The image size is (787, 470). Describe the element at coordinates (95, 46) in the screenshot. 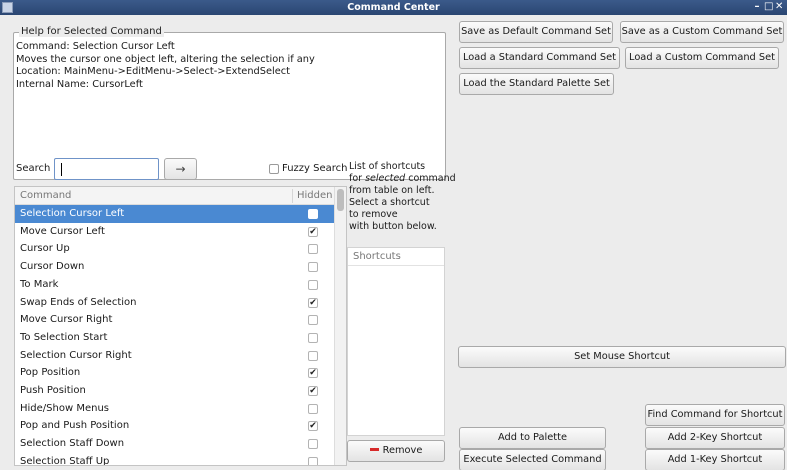

I see `help-line-command: Command: Selection Cursor Left` at that location.